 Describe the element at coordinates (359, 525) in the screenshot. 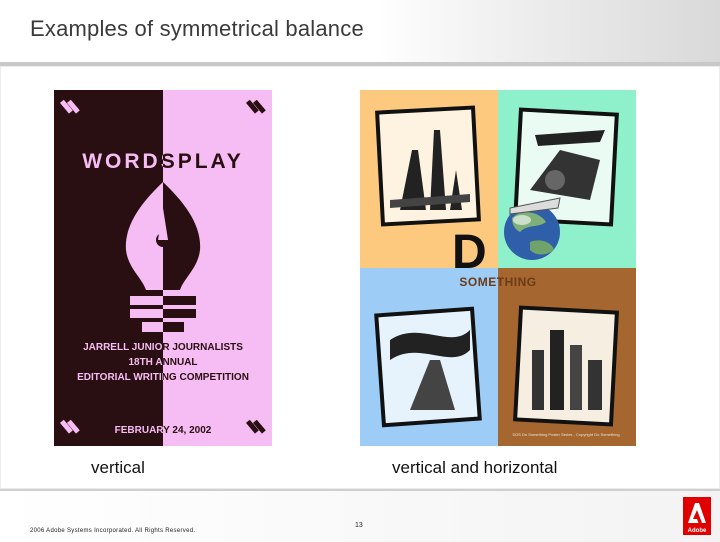

I see `page-number: 13` at that location.